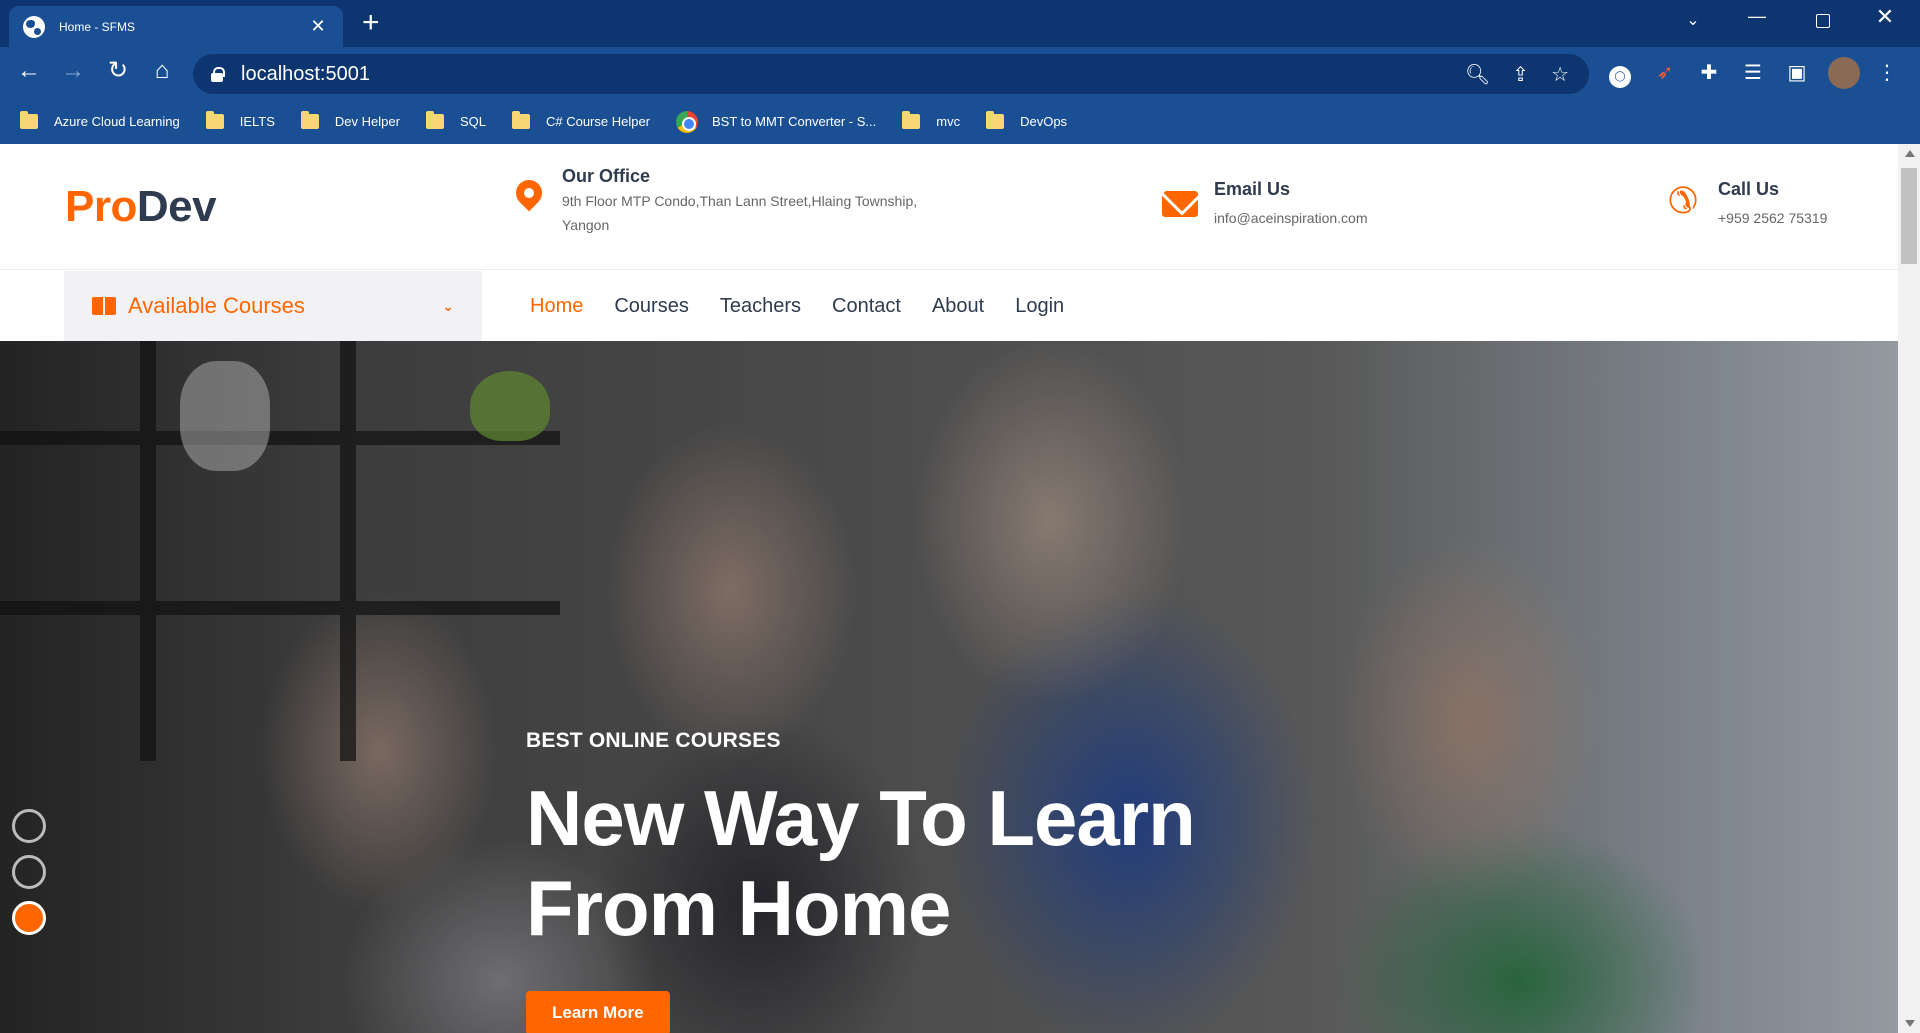  I want to click on bookmark-item: Azure Cloud Learning, so click(100, 120).